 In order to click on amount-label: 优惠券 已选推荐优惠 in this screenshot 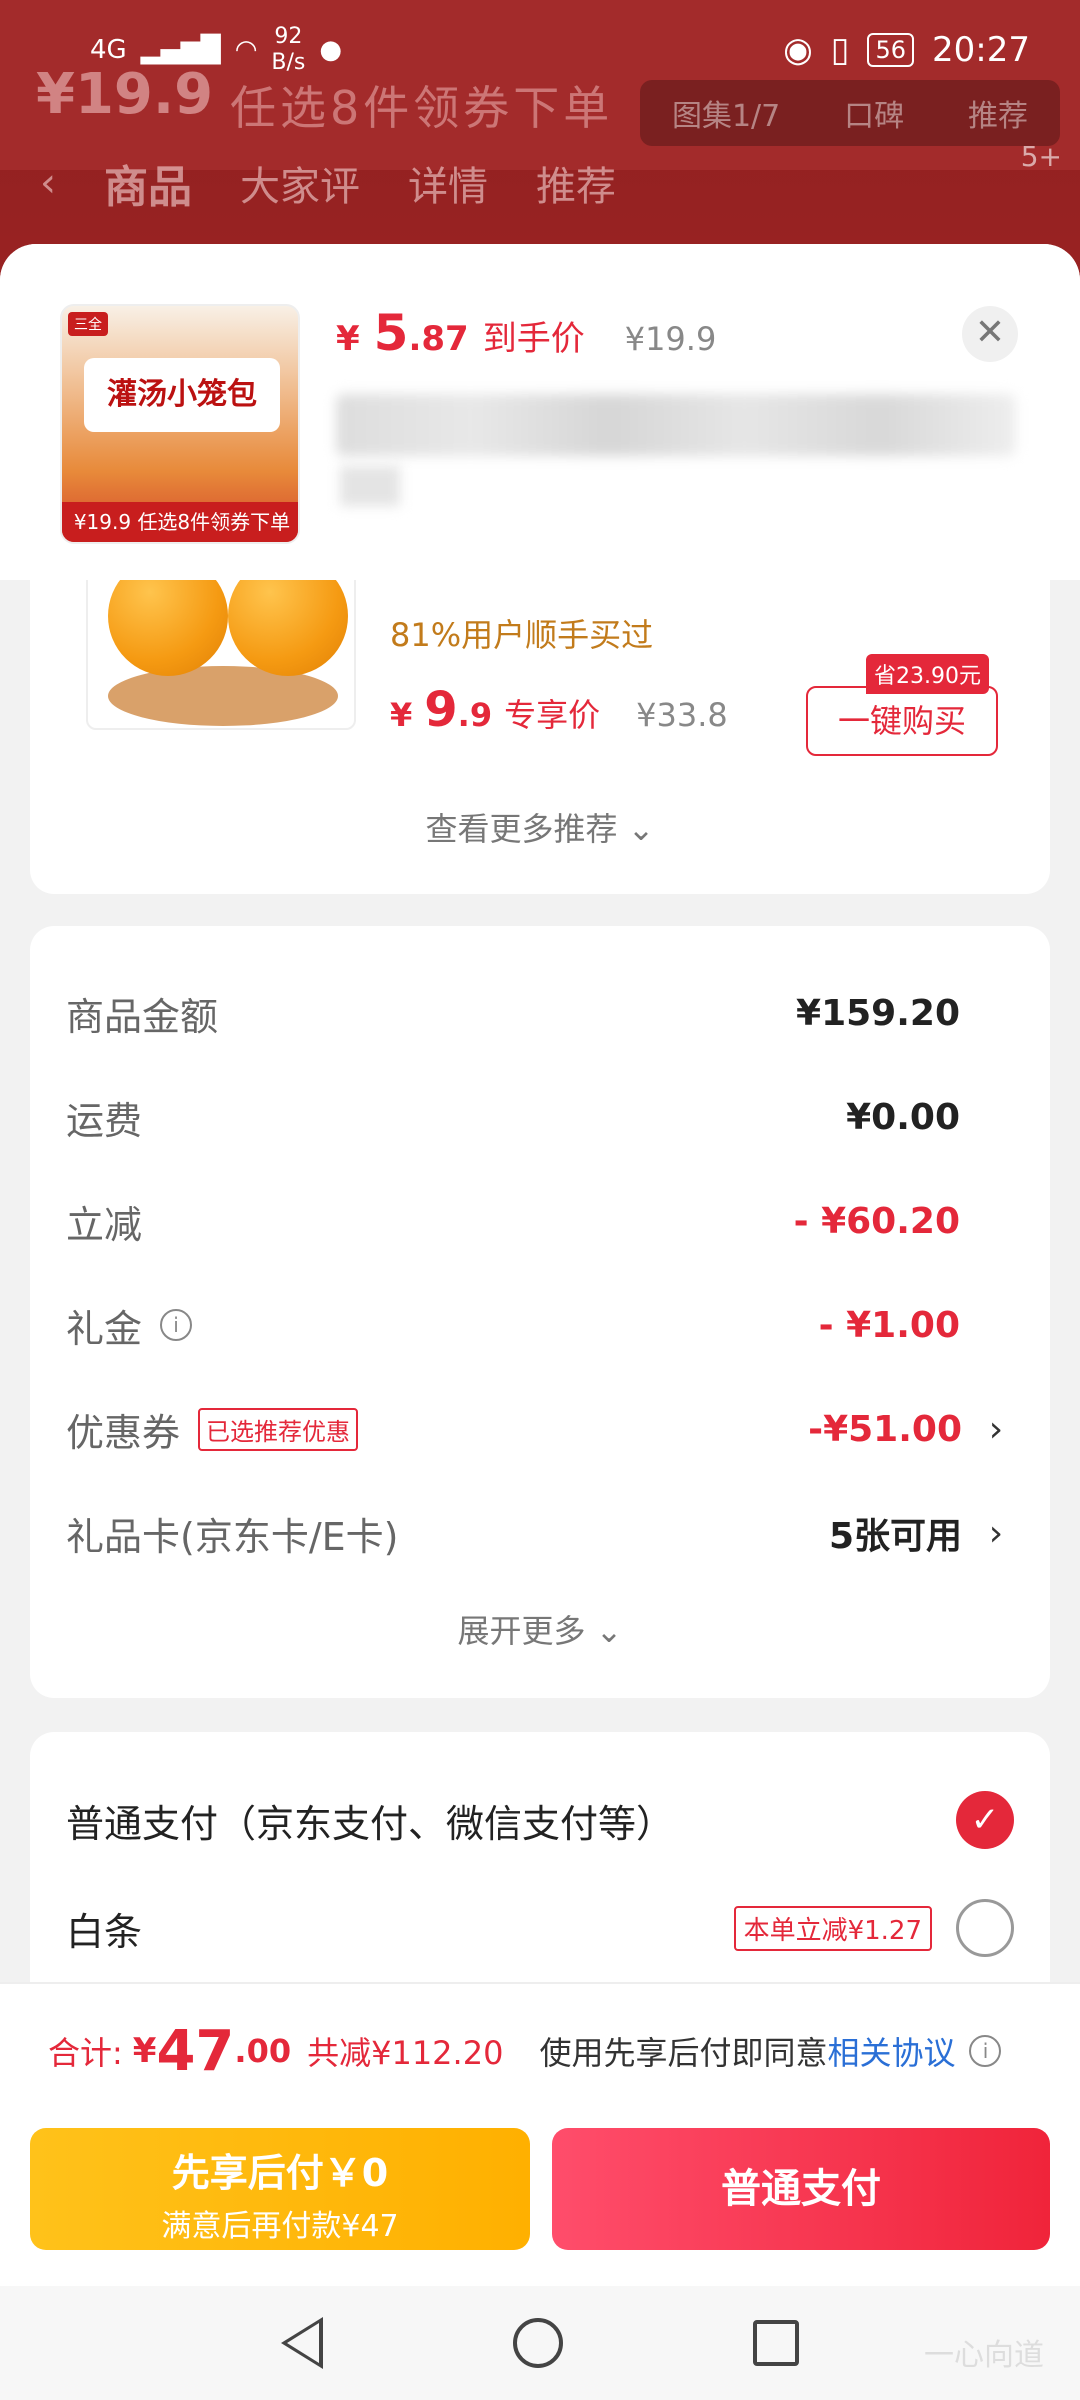, I will do `click(212, 1429)`.